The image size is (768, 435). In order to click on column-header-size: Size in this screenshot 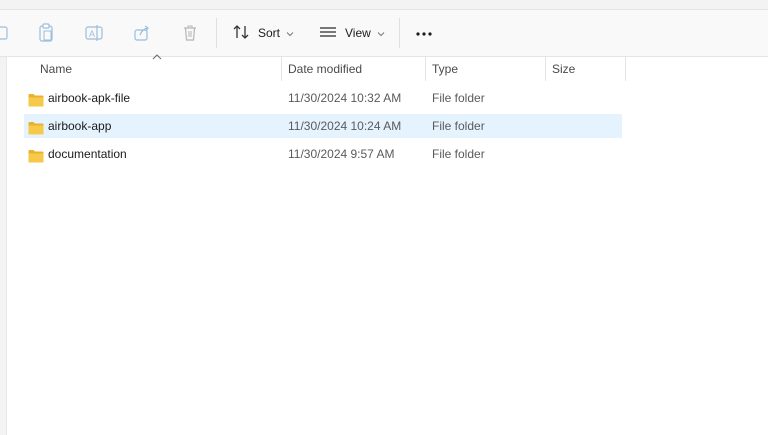, I will do `click(586, 69)`.